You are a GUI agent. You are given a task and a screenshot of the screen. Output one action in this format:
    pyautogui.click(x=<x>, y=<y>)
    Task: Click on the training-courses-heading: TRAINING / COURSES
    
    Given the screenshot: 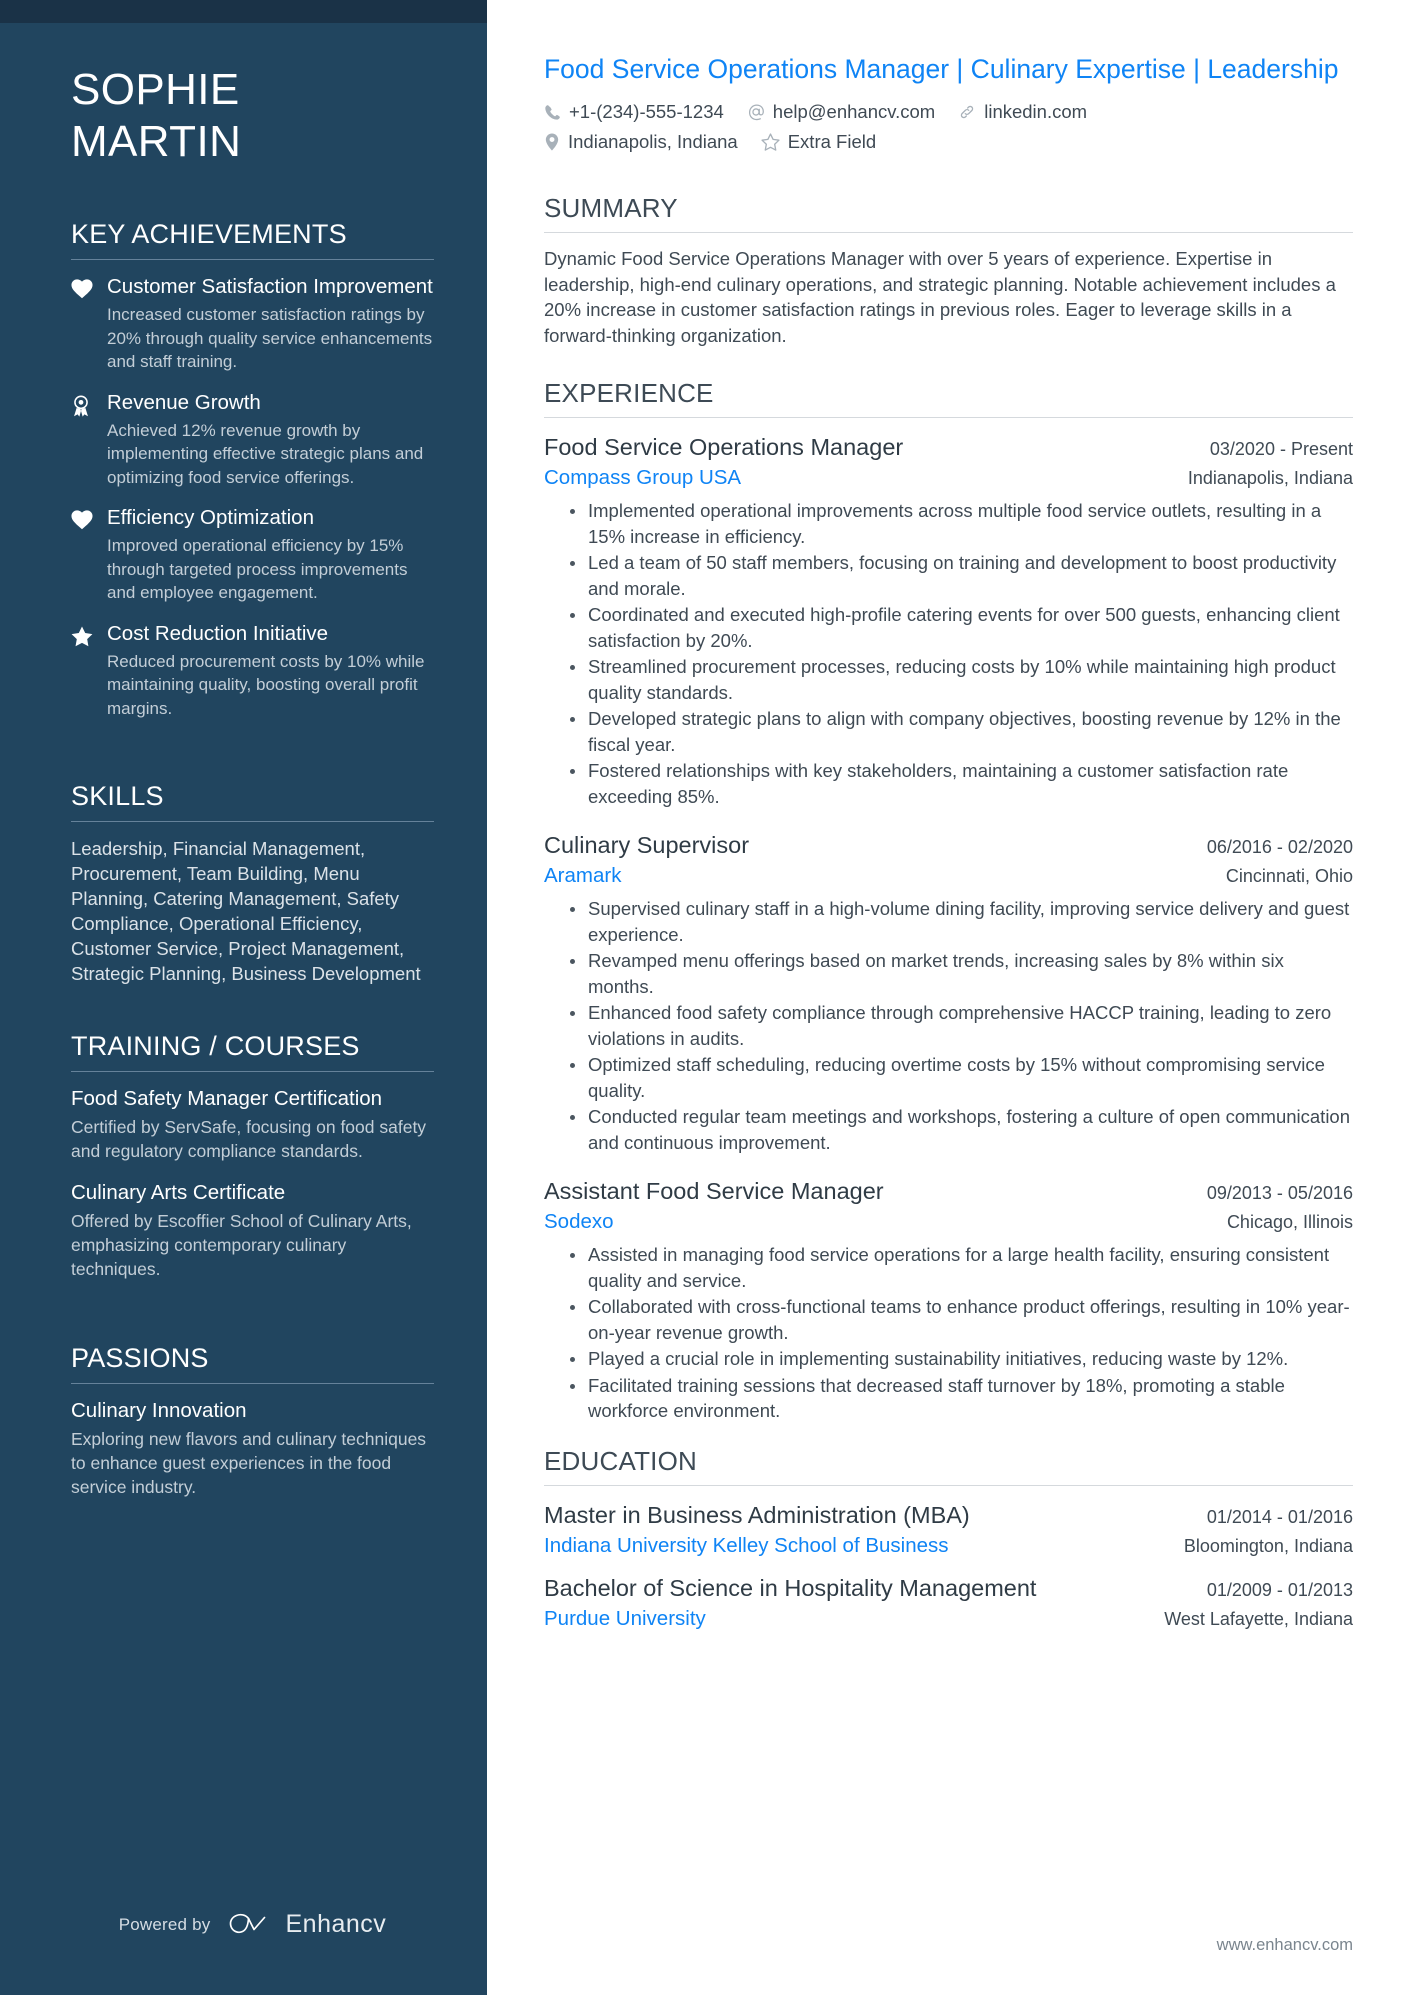 What is the action you would take?
    pyautogui.click(x=215, y=1046)
    